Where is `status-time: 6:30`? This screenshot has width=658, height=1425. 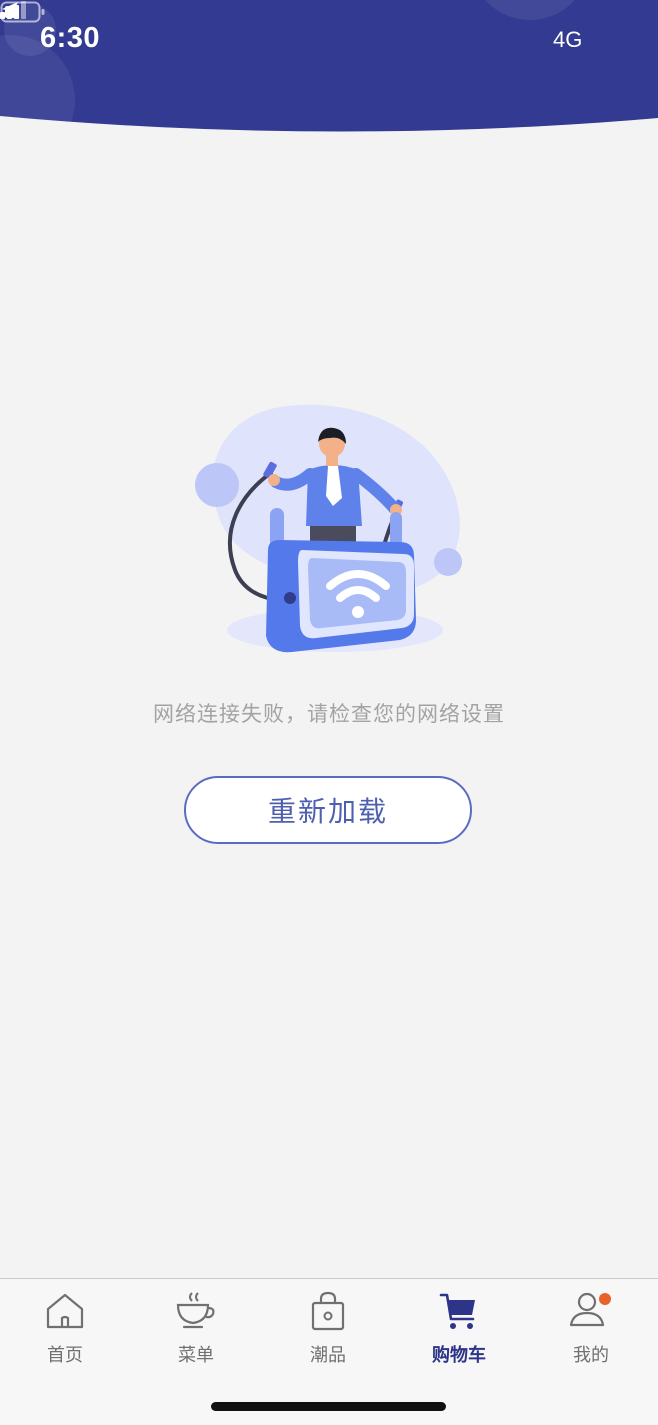 status-time: 6:30 is located at coordinates (70, 38).